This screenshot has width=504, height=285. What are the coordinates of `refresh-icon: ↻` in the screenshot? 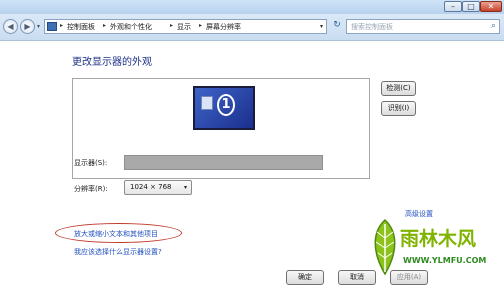 It's located at (337, 25).